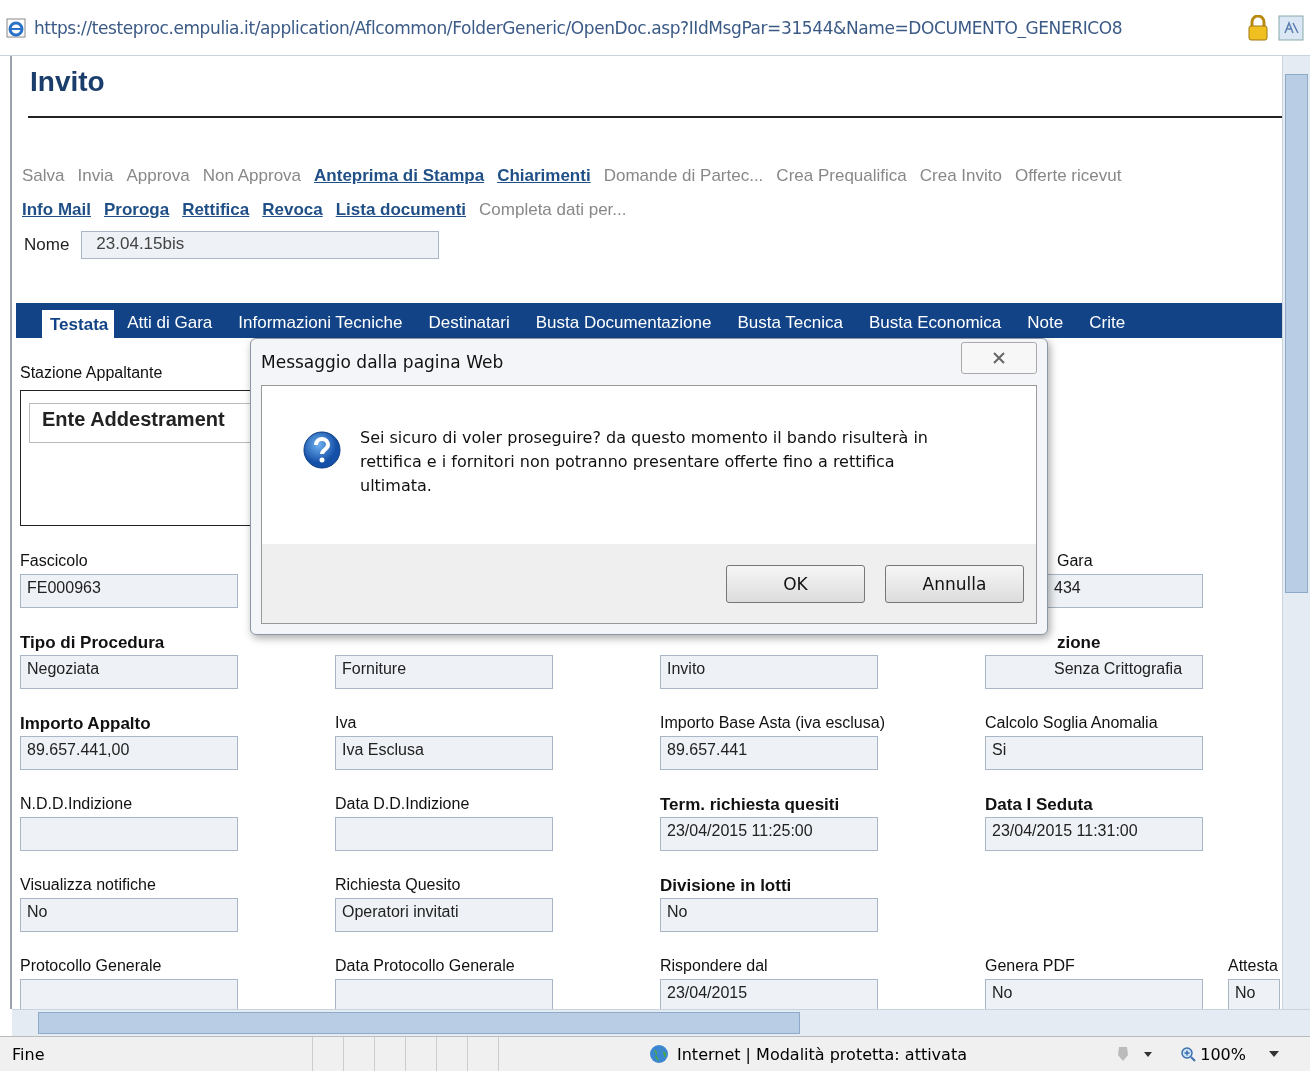 The width and height of the screenshot is (1310, 1071). Describe the element at coordinates (623, 323) in the screenshot. I see `tab: Busta Documentazione` at that location.